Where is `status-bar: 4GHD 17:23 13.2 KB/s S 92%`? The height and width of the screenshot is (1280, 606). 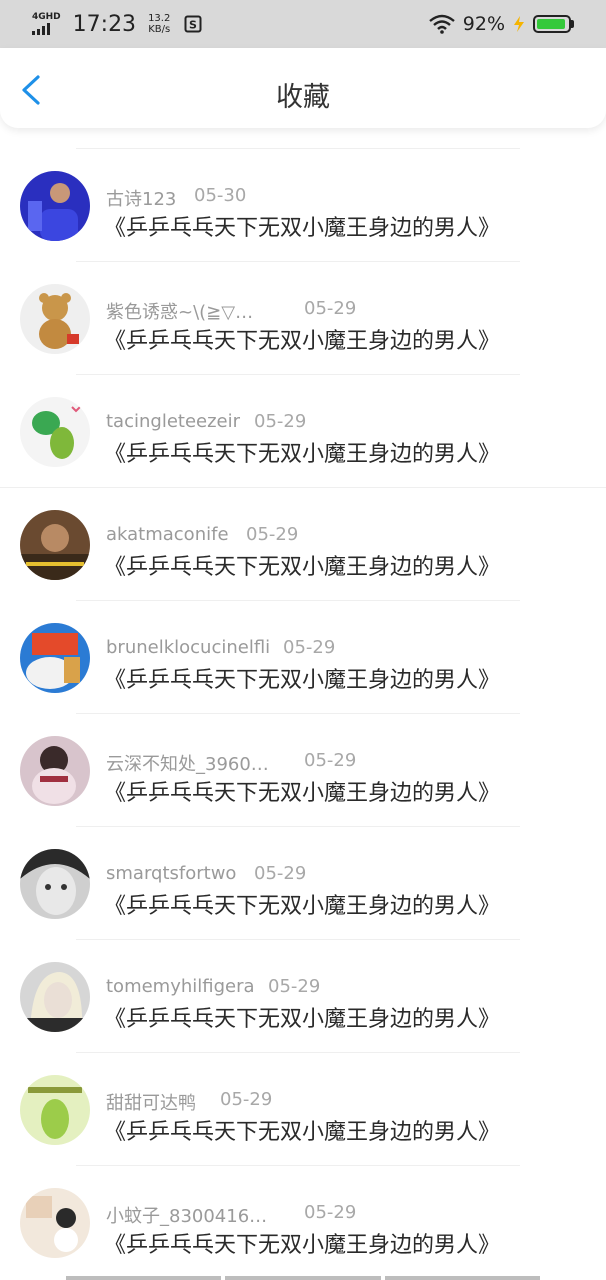 status-bar: 4GHD 17:23 13.2 KB/s S 92% is located at coordinates (303, 24).